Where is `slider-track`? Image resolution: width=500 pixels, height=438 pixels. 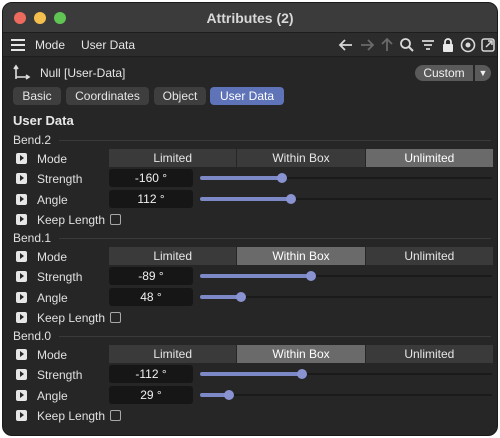 slider-track is located at coordinates (346, 395).